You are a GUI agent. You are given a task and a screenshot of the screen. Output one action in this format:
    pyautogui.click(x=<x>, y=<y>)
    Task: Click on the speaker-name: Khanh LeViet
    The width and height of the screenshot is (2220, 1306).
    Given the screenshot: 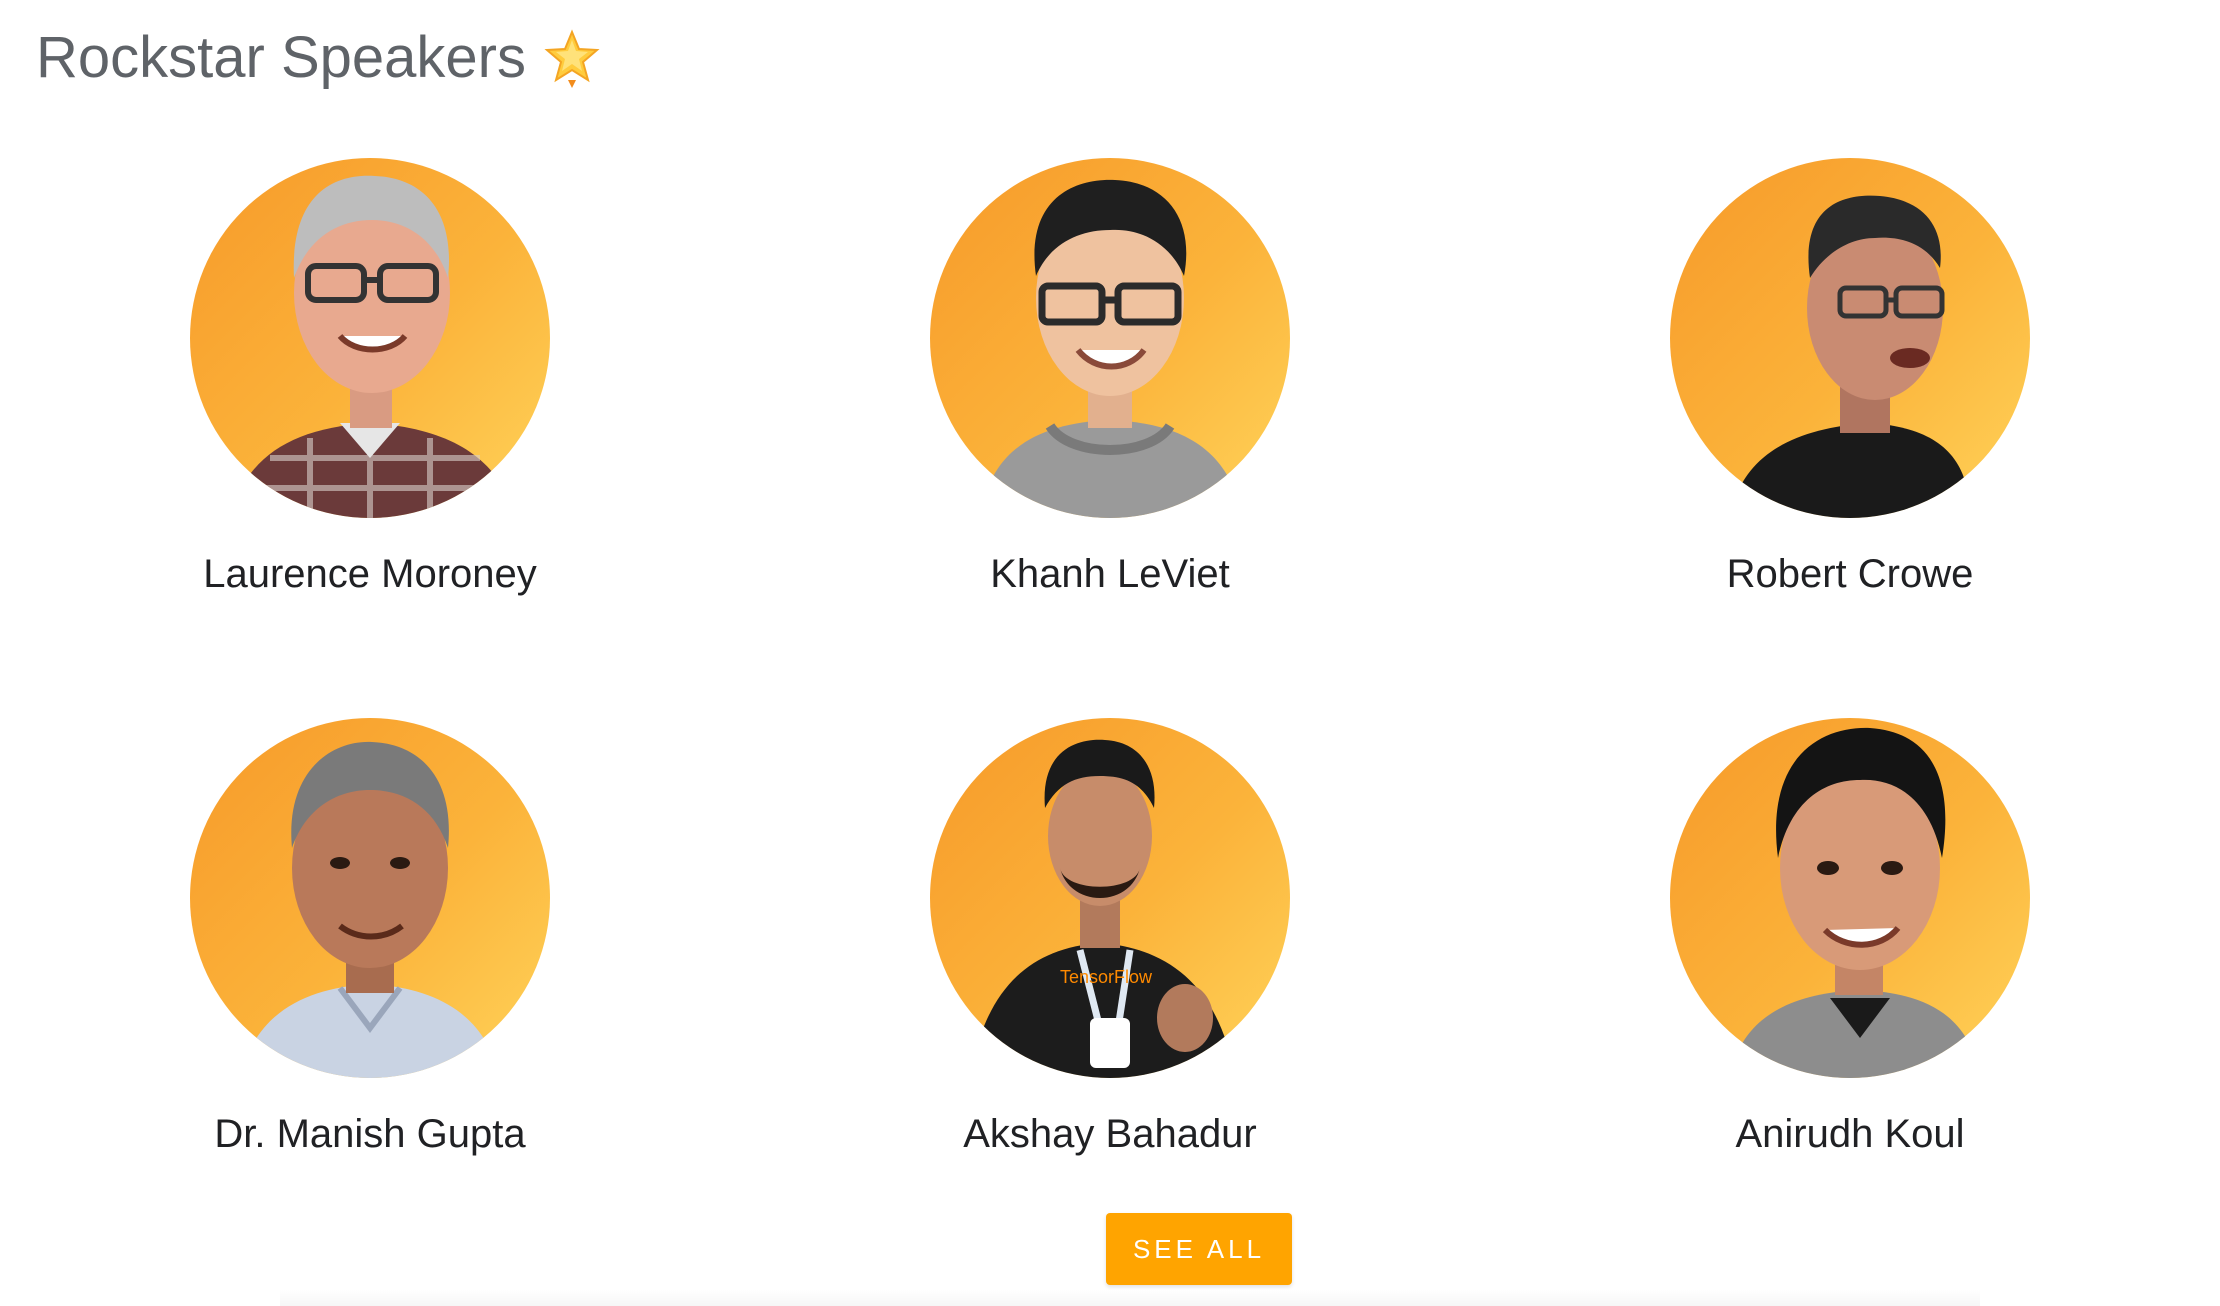 What is the action you would take?
    pyautogui.click(x=1109, y=574)
    